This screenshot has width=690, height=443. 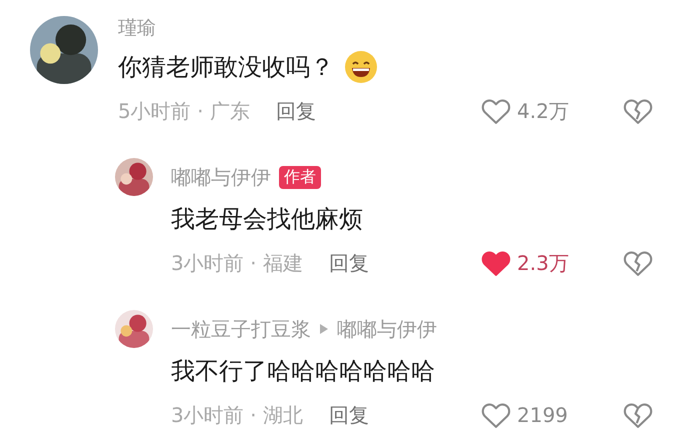 I want to click on like-count: 2199, so click(x=542, y=415).